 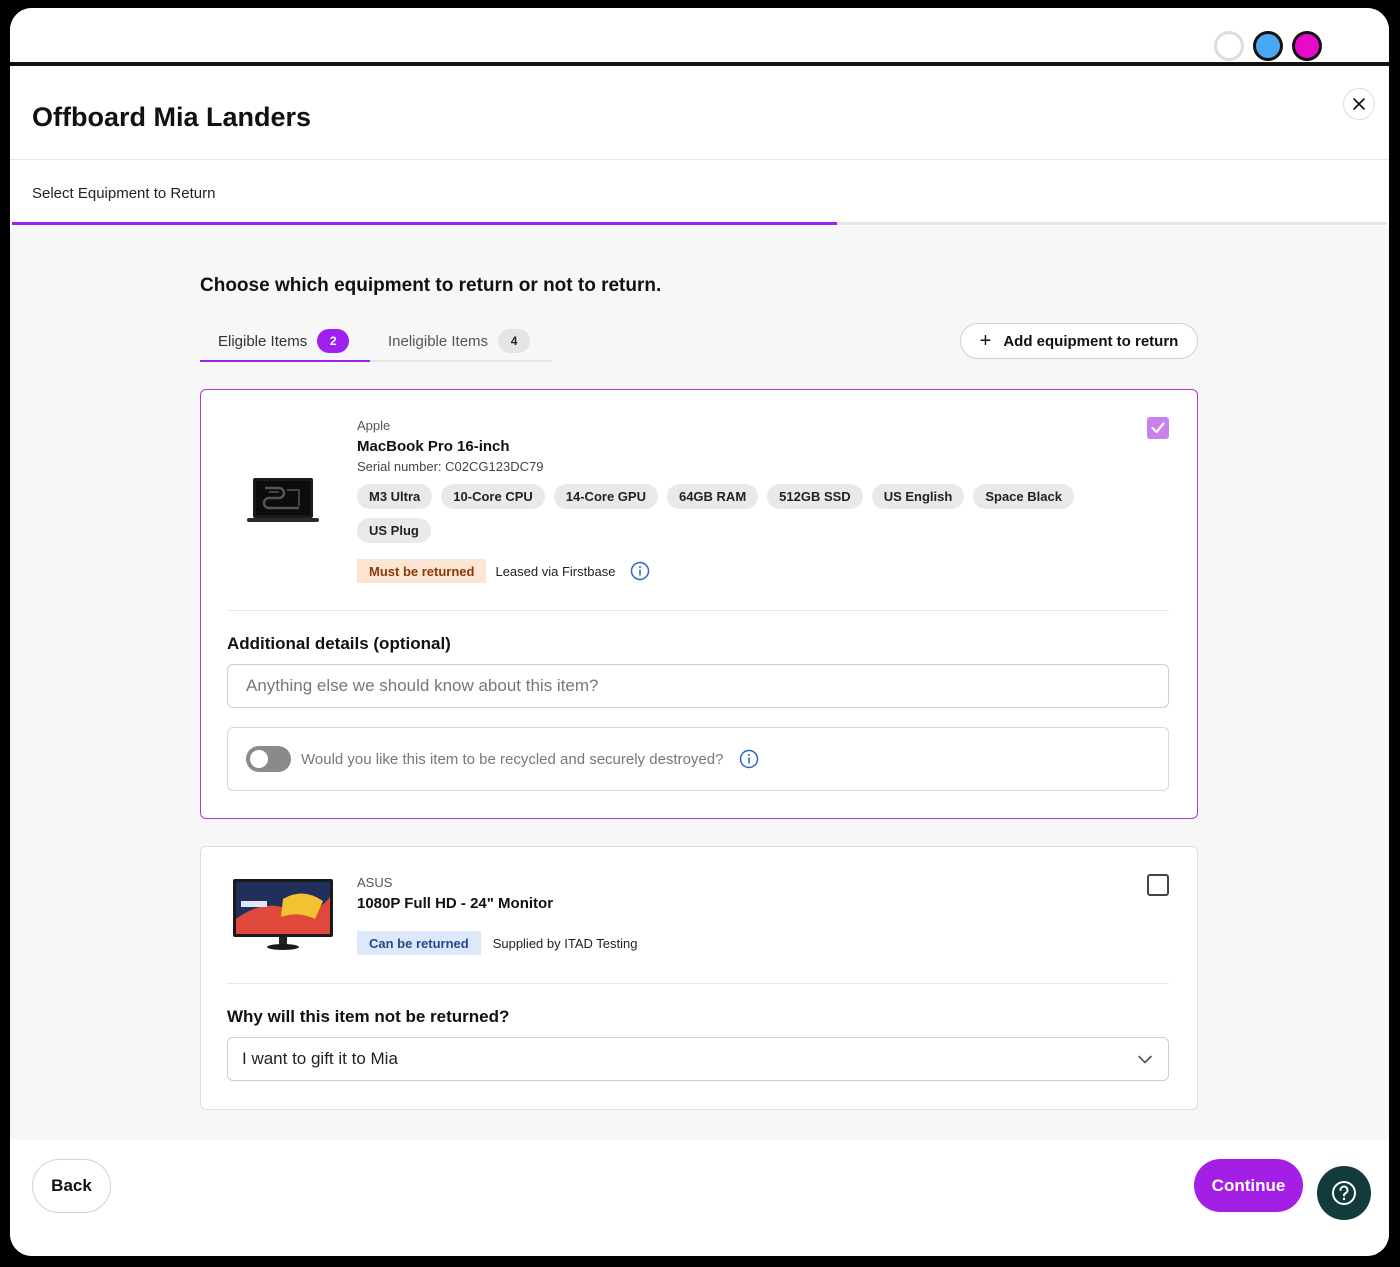 I want to click on item-status-row: Can be returned Supplied by ITAD Testing, so click(x=497, y=943).